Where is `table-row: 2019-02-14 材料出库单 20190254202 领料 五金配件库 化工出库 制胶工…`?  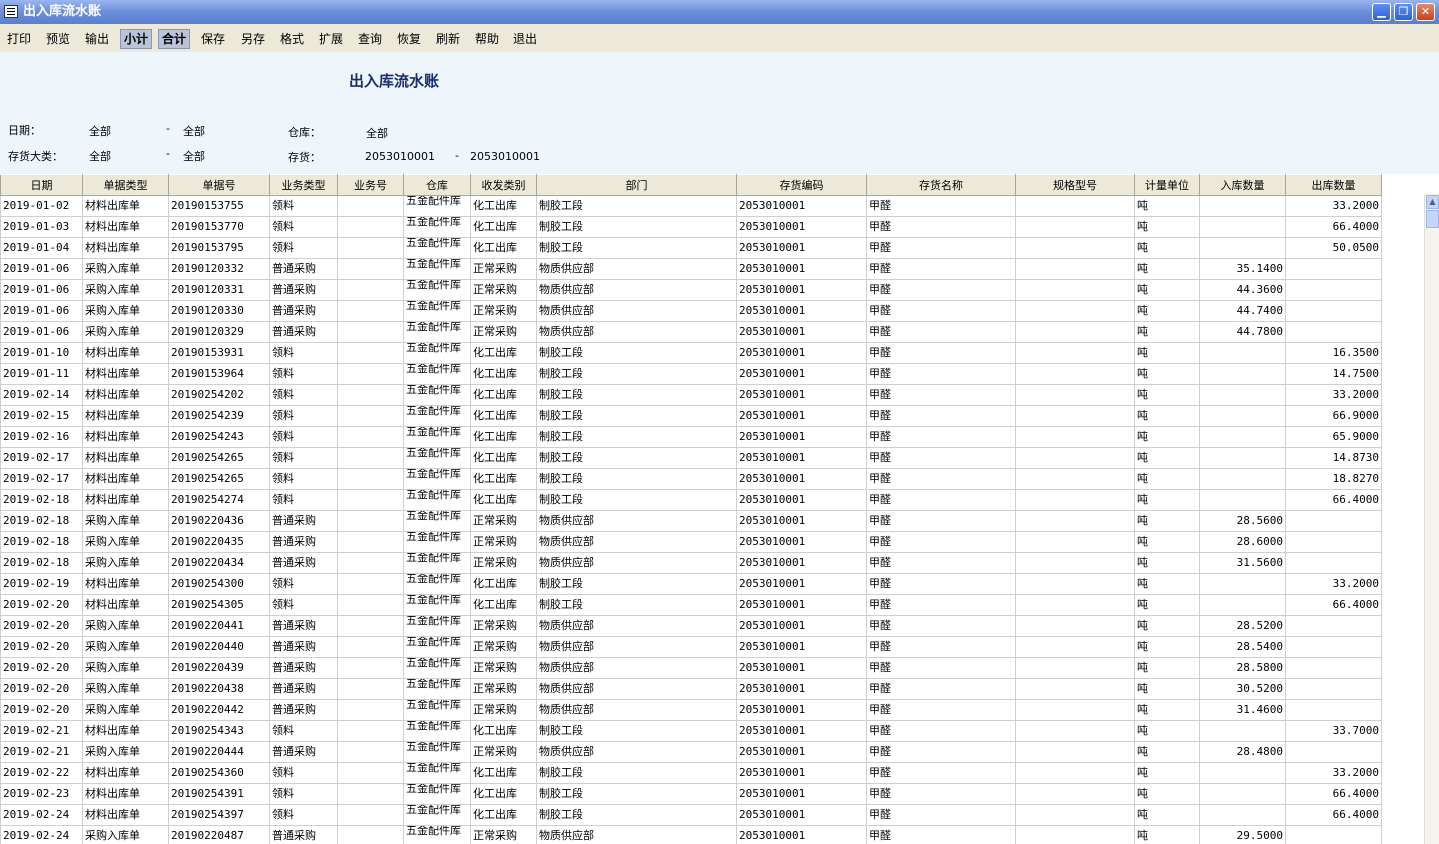 table-row: 2019-02-14 材料出库单 20190254202 领料 五金配件库 化工出库 制胶工… is located at coordinates (691, 395).